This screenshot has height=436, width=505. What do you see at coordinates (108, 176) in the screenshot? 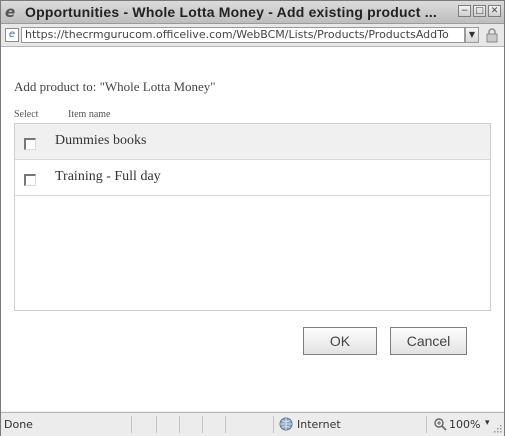
I see `item-name: Training - Full day` at bounding box center [108, 176].